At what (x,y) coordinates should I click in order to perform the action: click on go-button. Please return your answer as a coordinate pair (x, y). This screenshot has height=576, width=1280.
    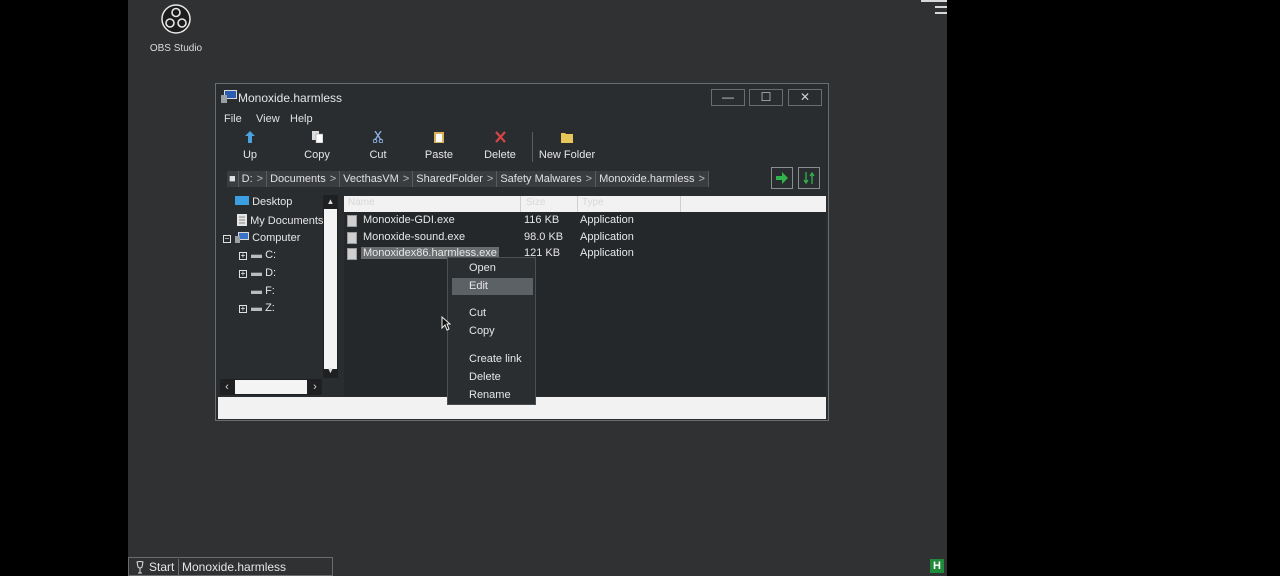
    Looking at the image, I should click on (782, 178).